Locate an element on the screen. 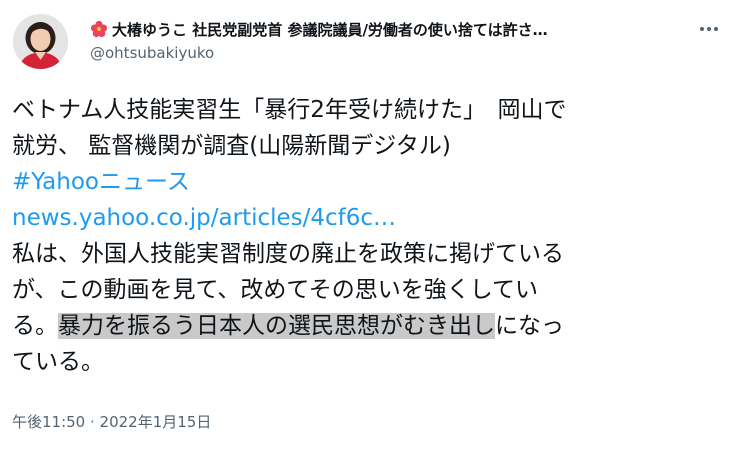 Image resolution: width=732 pixels, height=466 pixels. tweet-text-line-highlighted: る。暴力を振るう日本人の選民思想がむき出しになっ is located at coordinates (368, 326).